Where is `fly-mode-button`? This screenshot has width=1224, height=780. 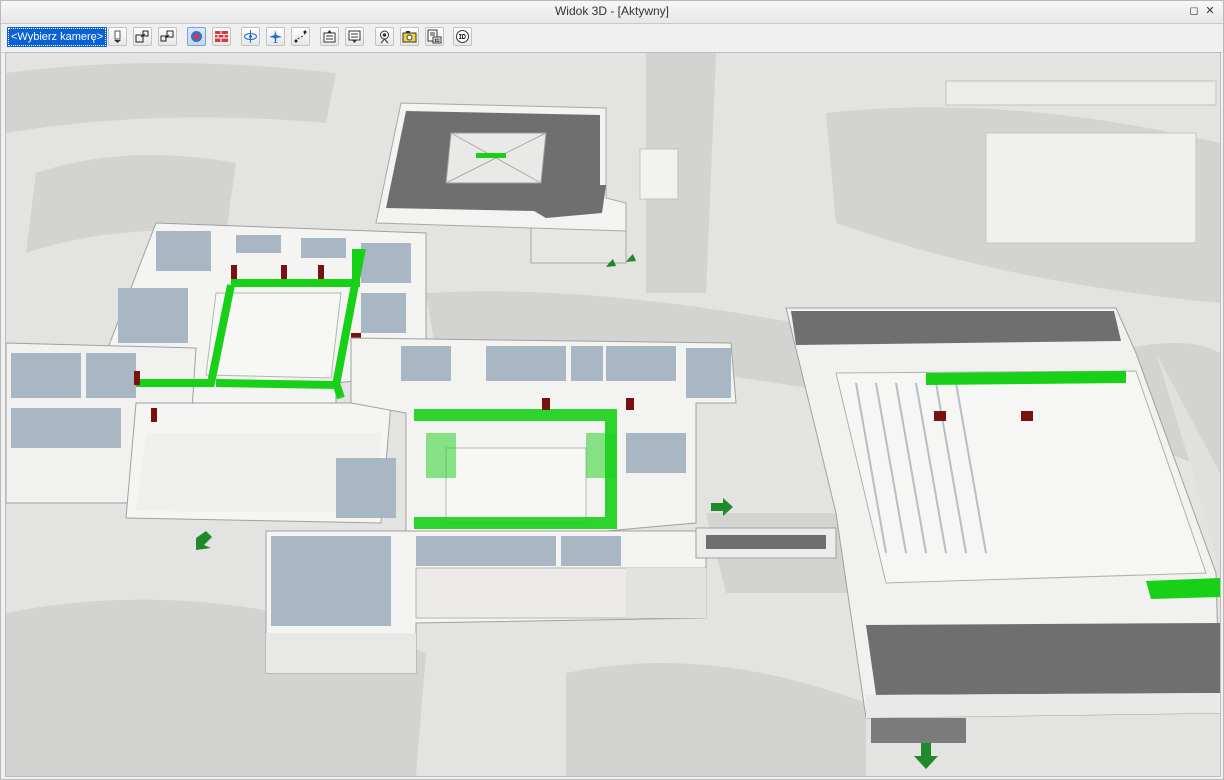
fly-mode-button is located at coordinates (275, 36).